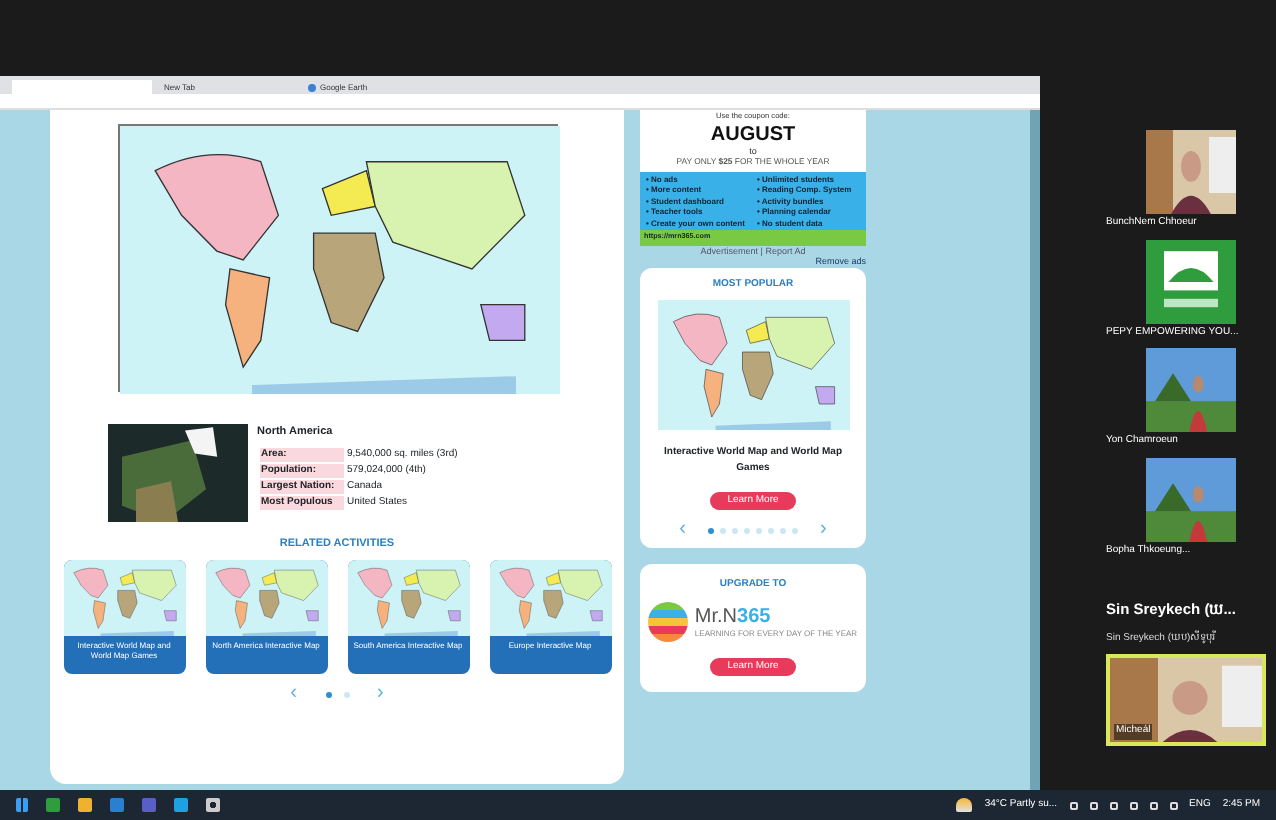 This screenshot has width=1276, height=820. Describe the element at coordinates (753, 134) in the screenshot. I see `coupon-code: AUGUST` at that location.